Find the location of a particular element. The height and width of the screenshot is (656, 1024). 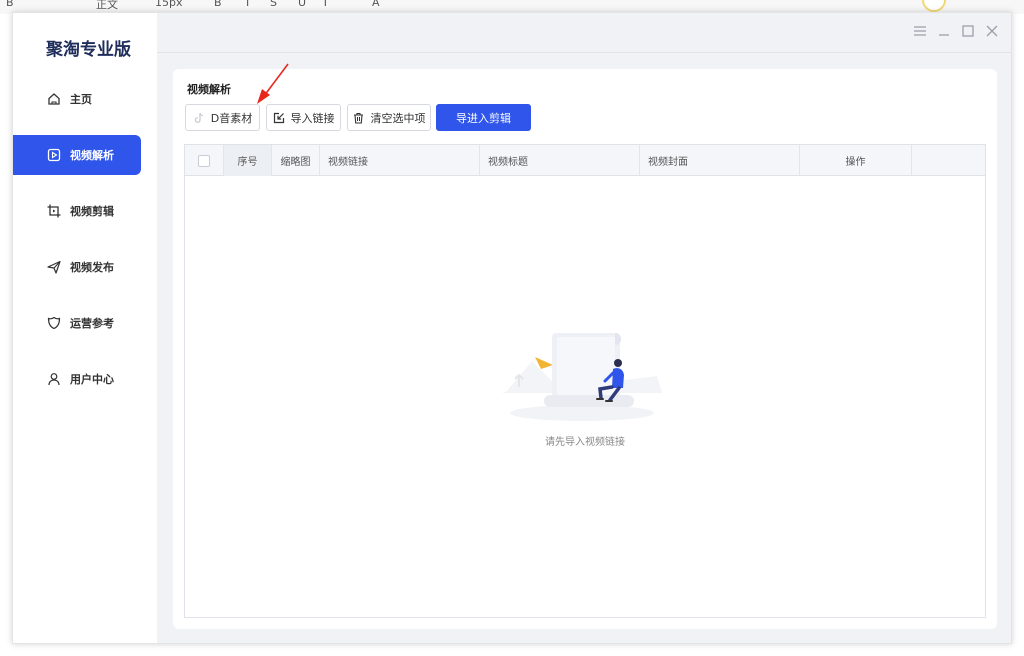

shield-icon is located at coordinates (54, 323).